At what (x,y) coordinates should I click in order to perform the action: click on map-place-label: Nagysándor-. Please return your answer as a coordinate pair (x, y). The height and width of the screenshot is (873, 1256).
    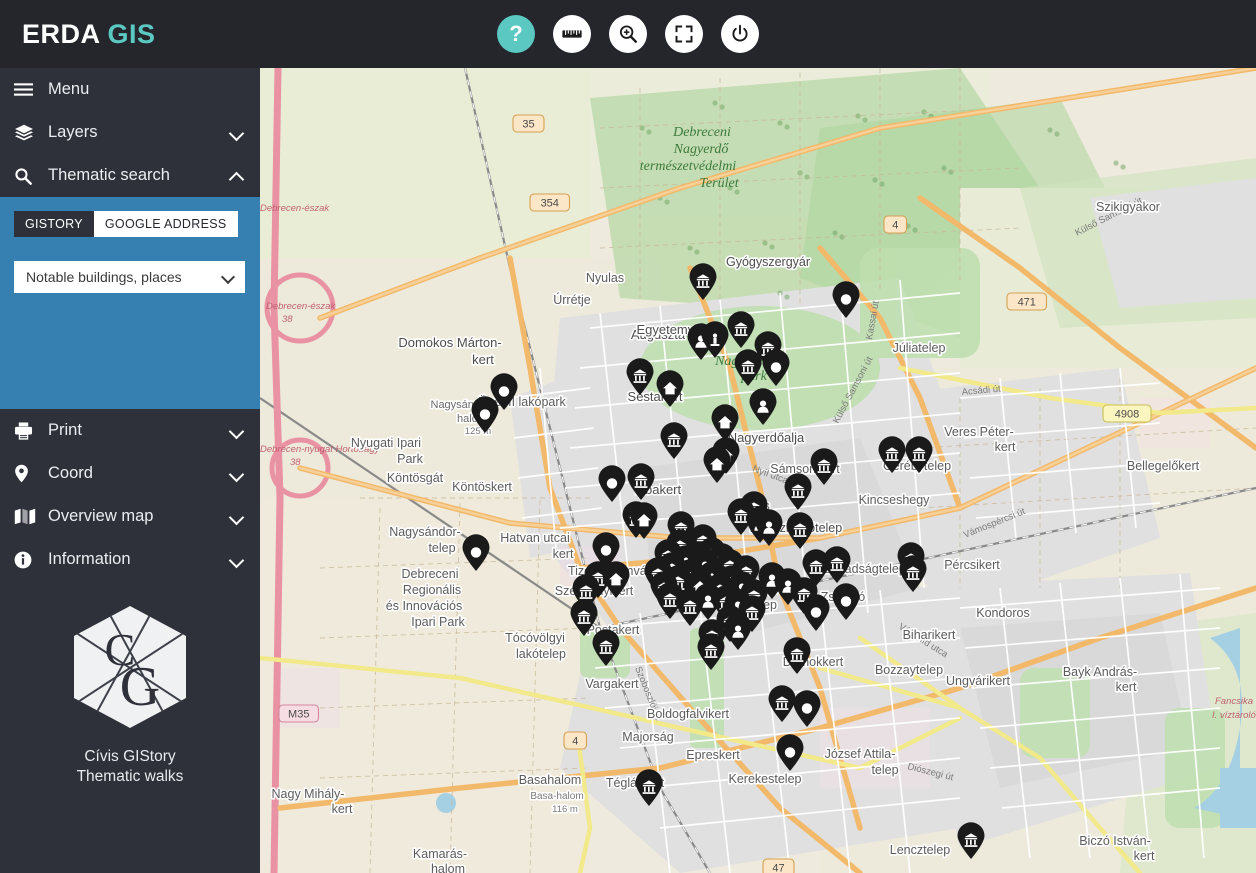
    Looking at the image, I should click on (425, 532).